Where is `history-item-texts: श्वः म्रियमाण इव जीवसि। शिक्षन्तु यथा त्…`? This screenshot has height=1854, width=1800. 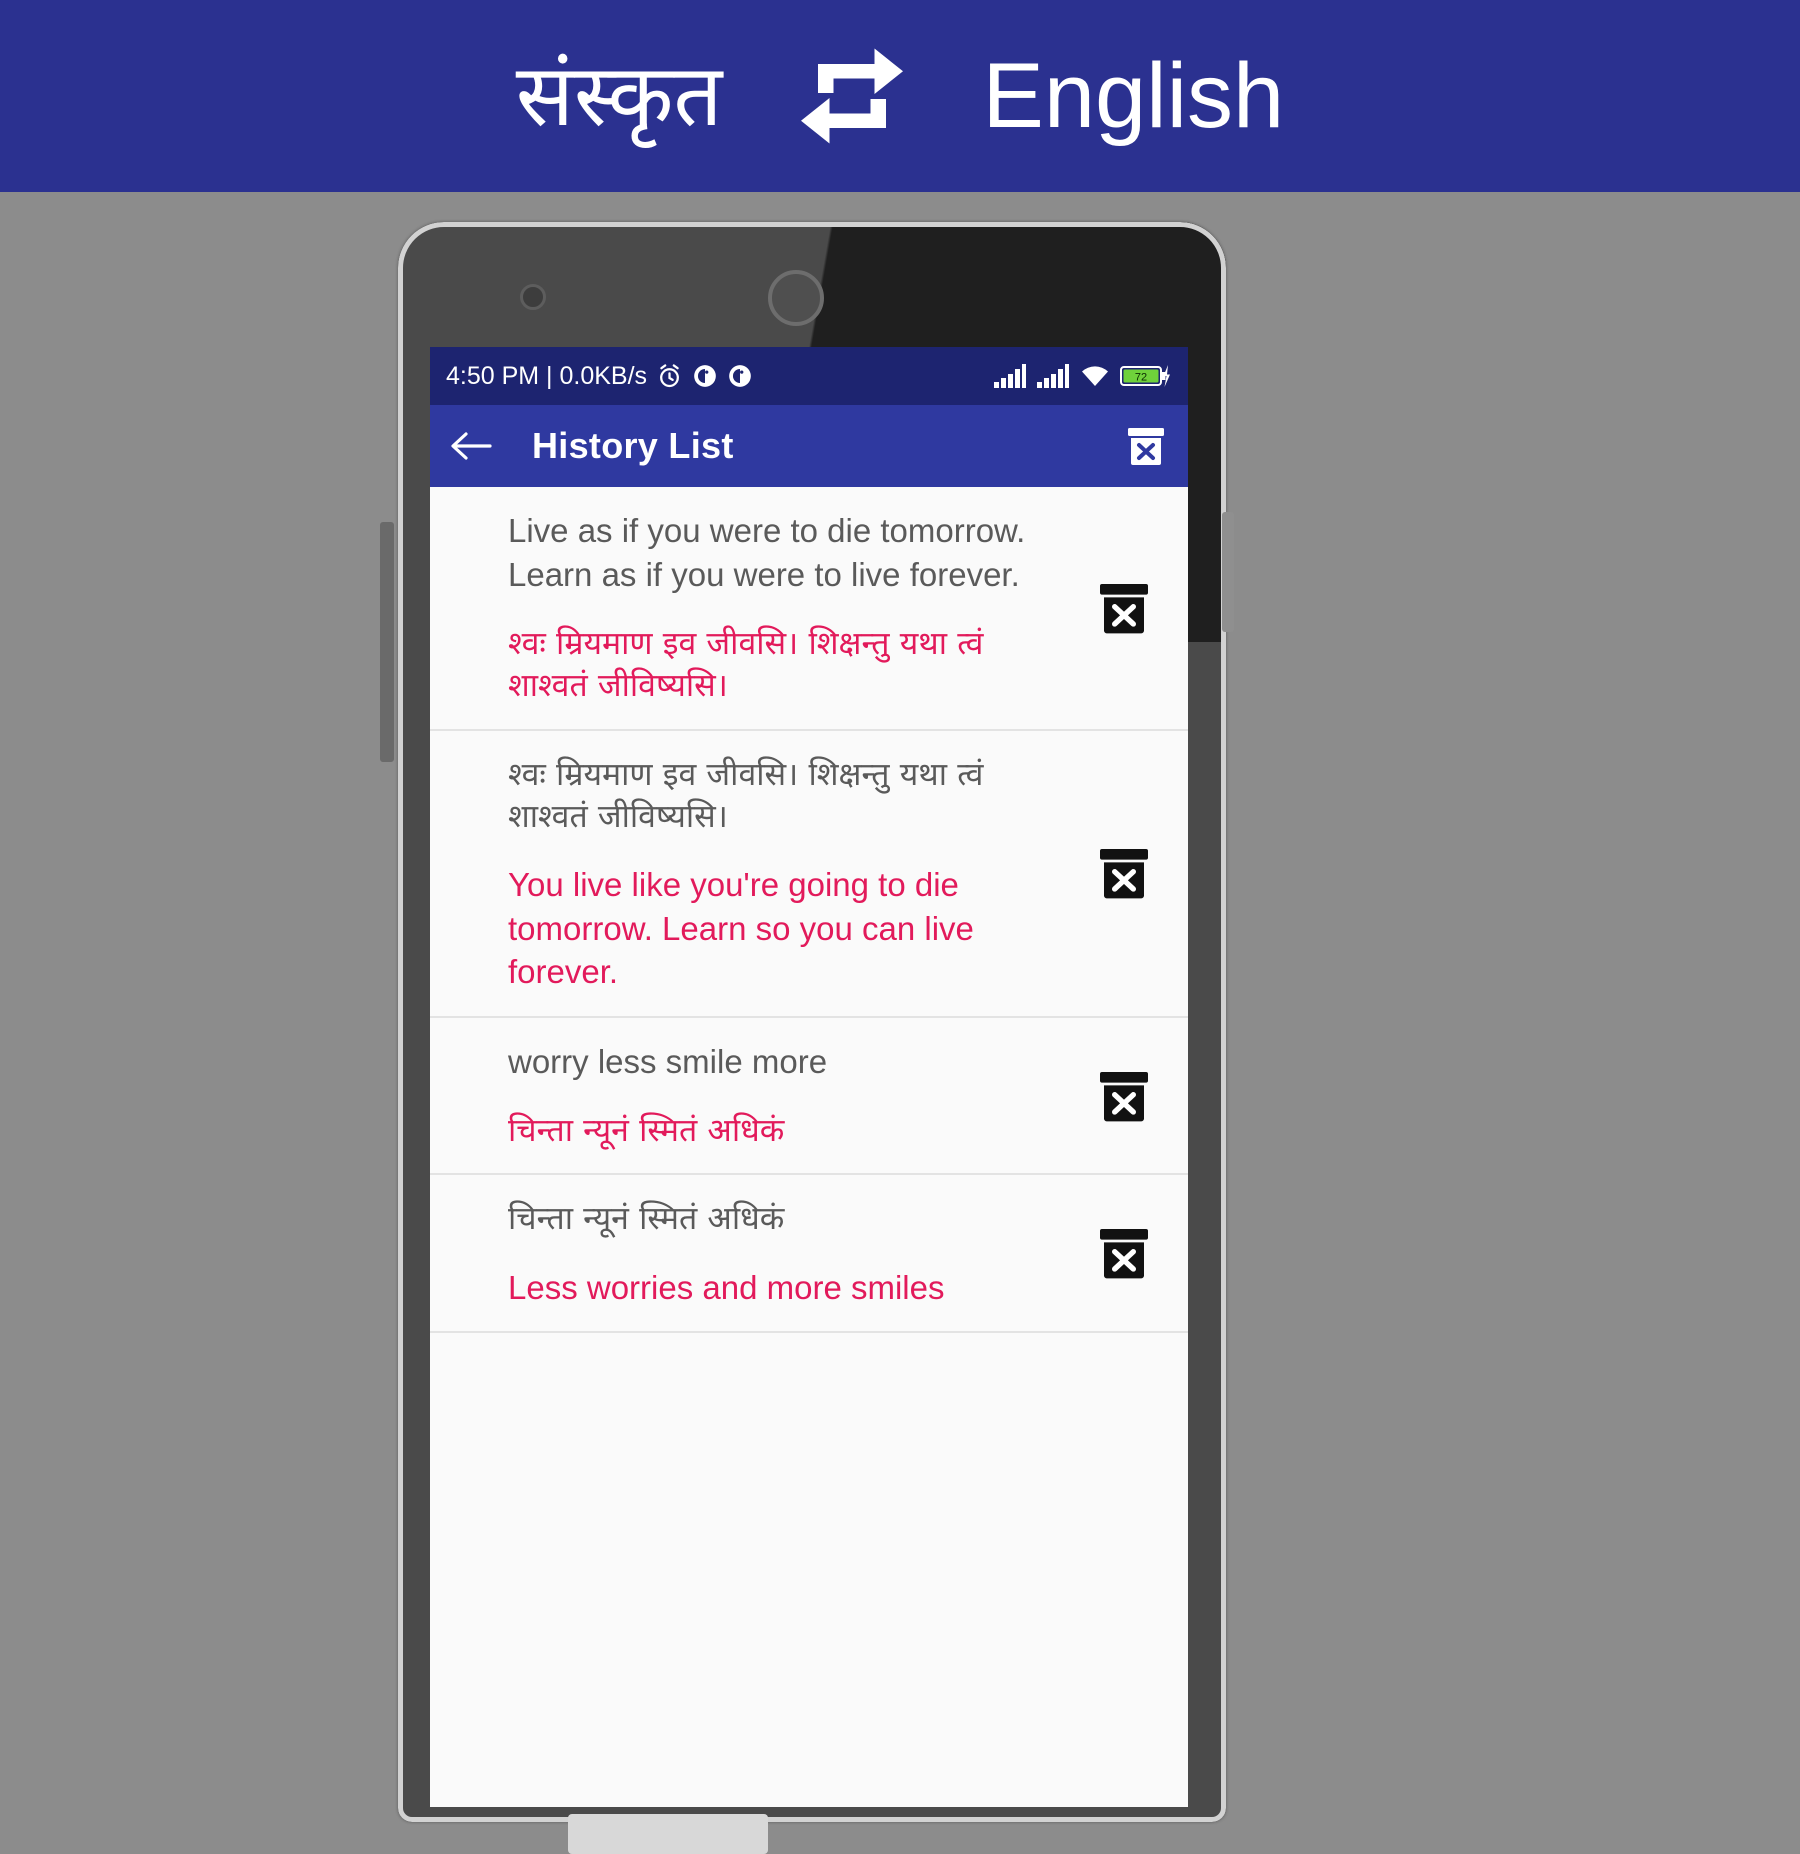 history-item-texts: श्वः म्रियमाण इव जीवसि। शिक्षन्तु यथा त्… is located at coordinates (789, 873).